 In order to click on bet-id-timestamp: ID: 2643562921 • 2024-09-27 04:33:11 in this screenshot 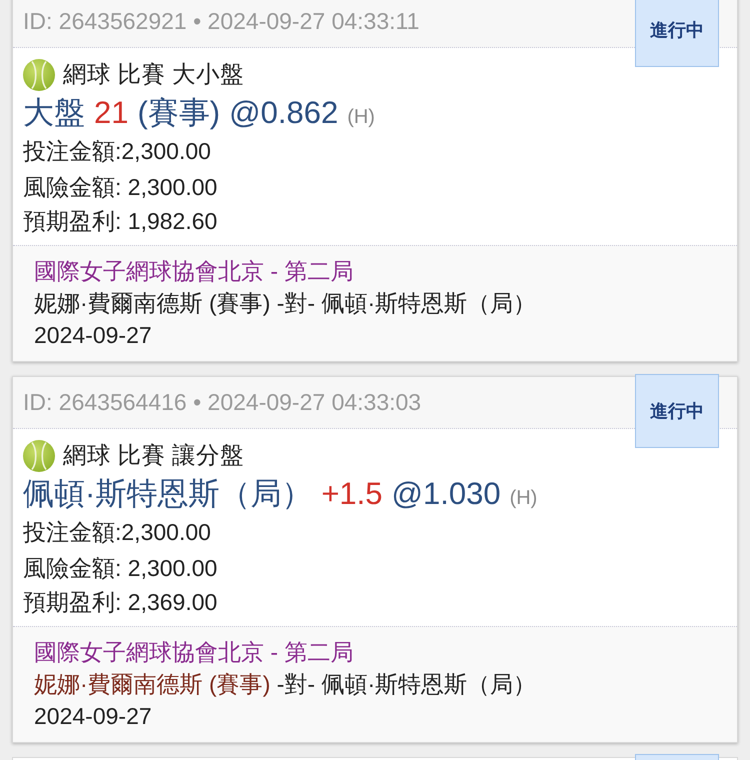, I will do `click(221, 21)`.